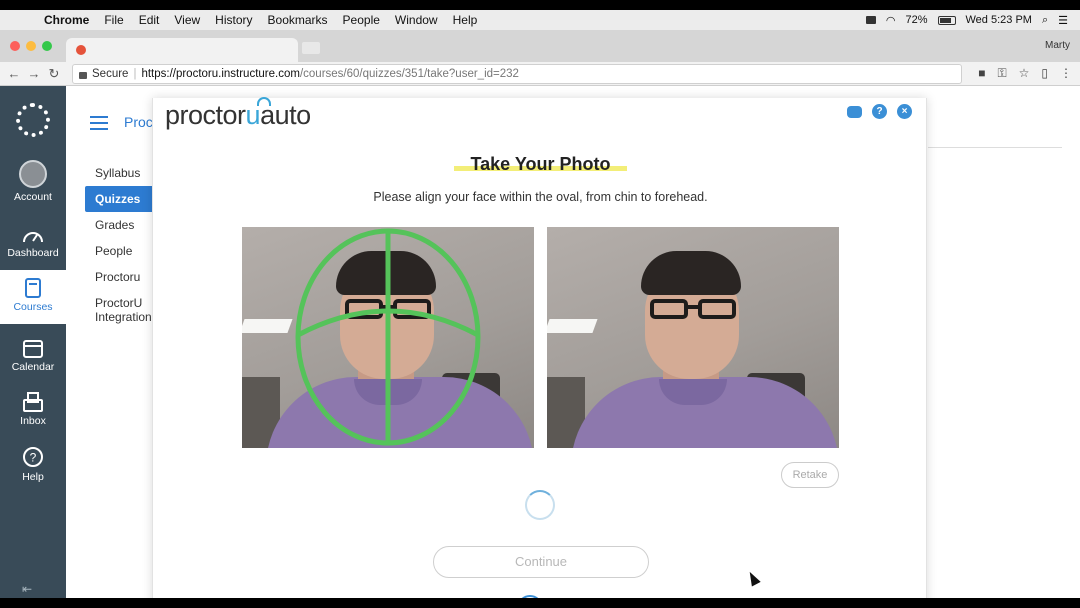 The image size is (1080, 608). Describe the element at coordinates (205, 115) in the screenshot. I see `brand-text: proctor` at that location.